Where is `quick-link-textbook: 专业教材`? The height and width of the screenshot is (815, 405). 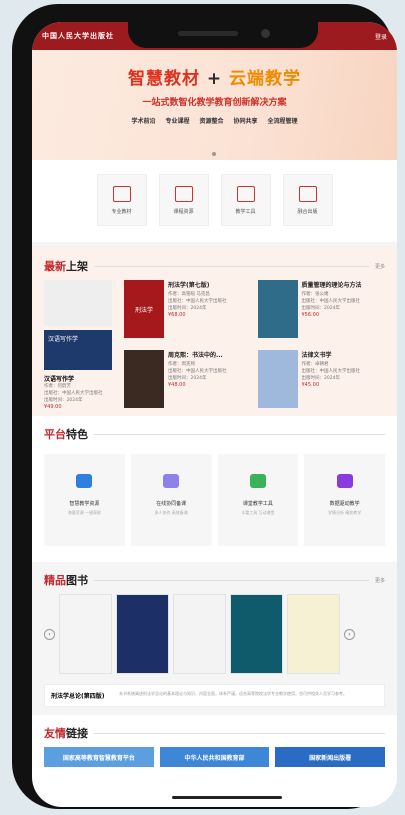
quick-link-textbook: 专业教材 is located at coordinates (121, 200).